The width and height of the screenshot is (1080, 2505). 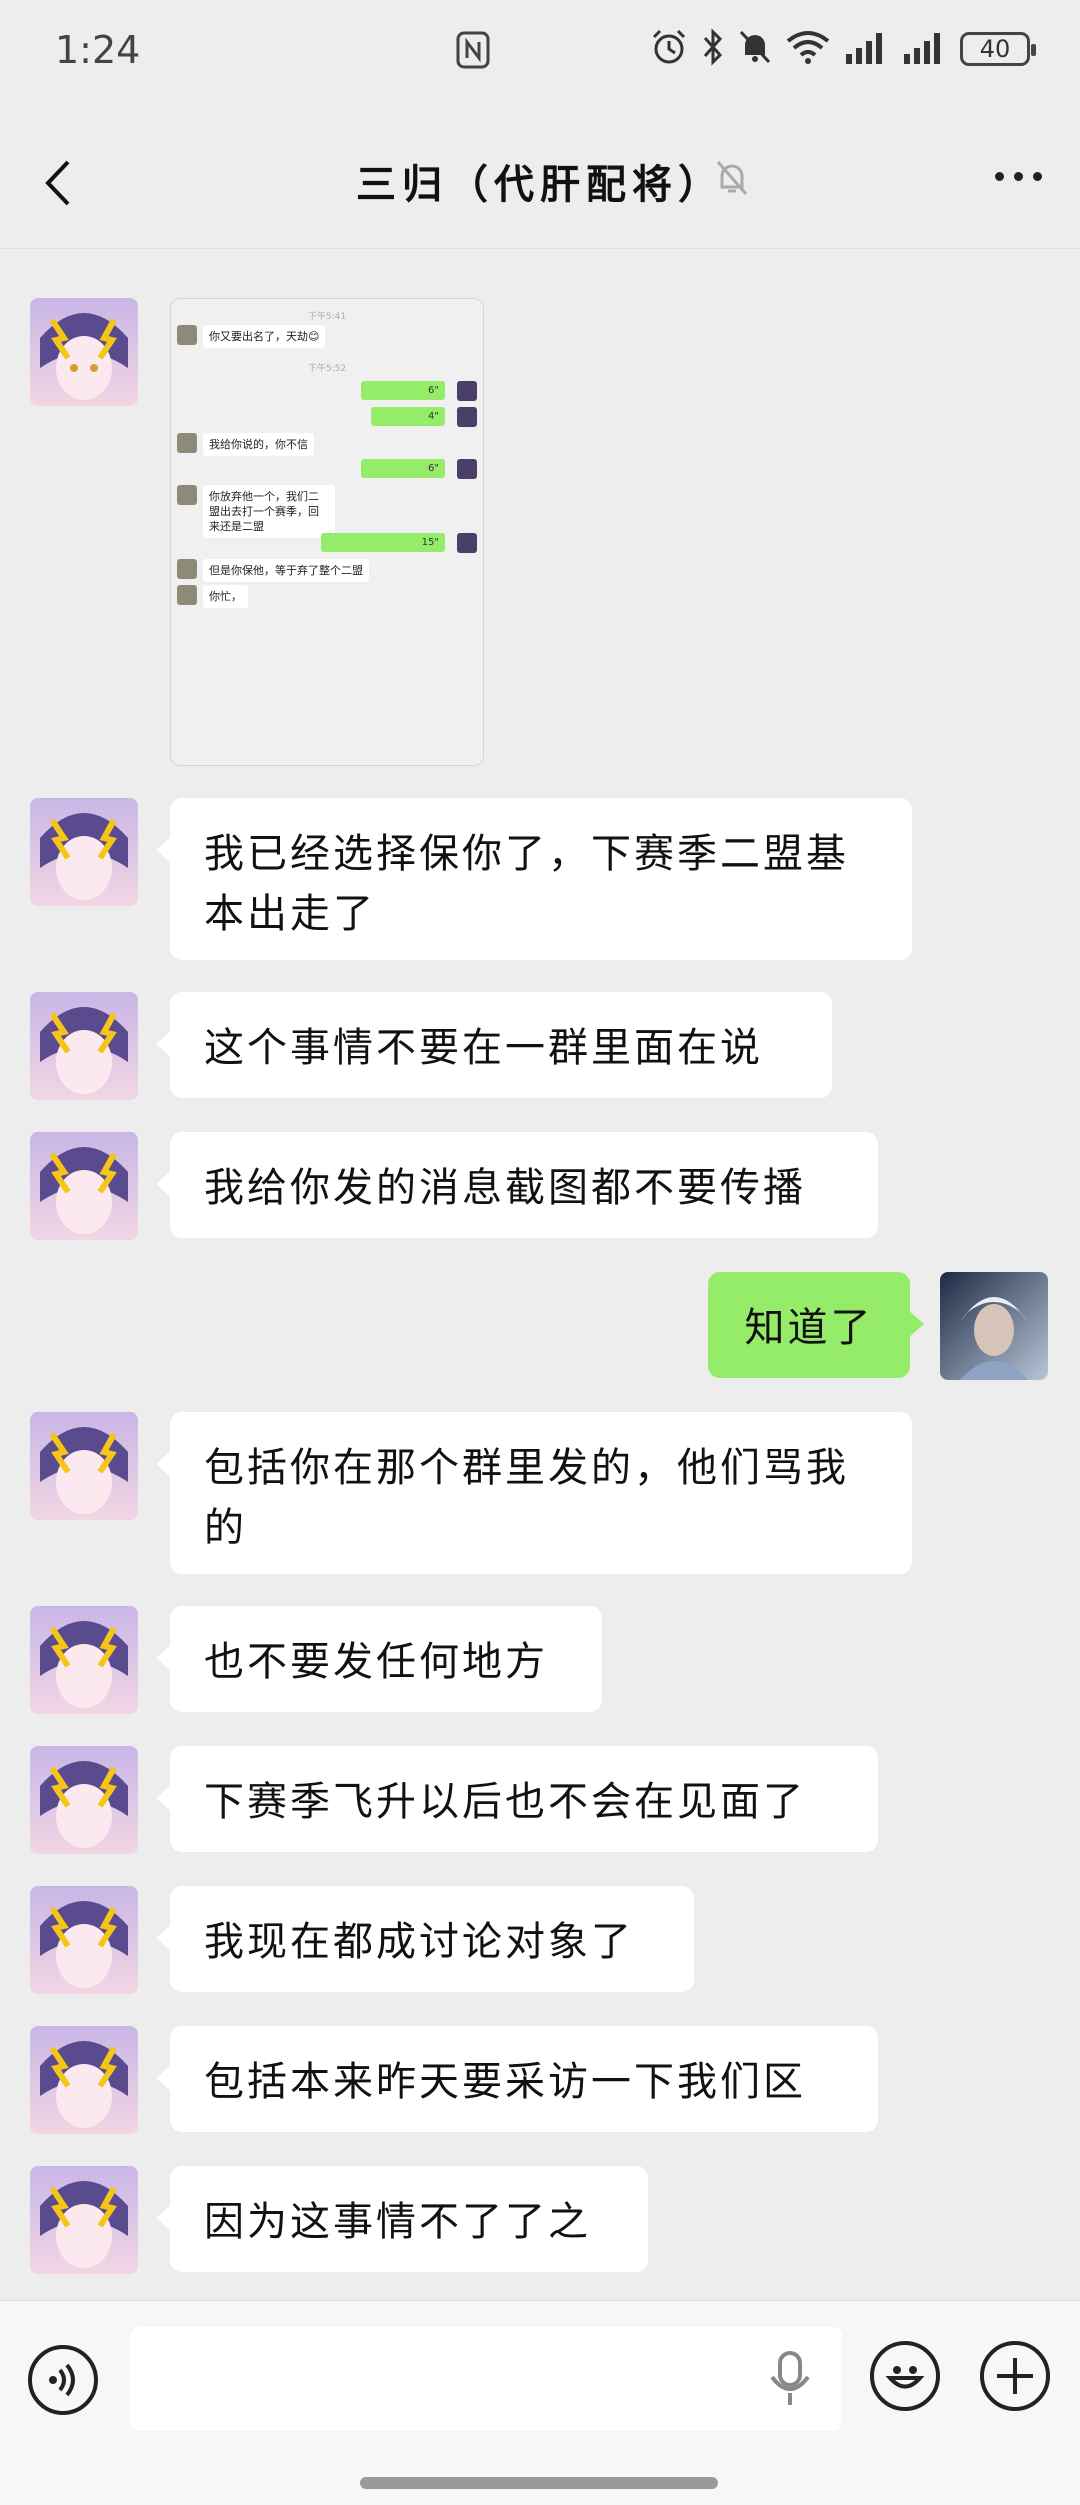 I want to click on message-bubble: 我现在都成讨论对象了, so click(x=425, y=1939).